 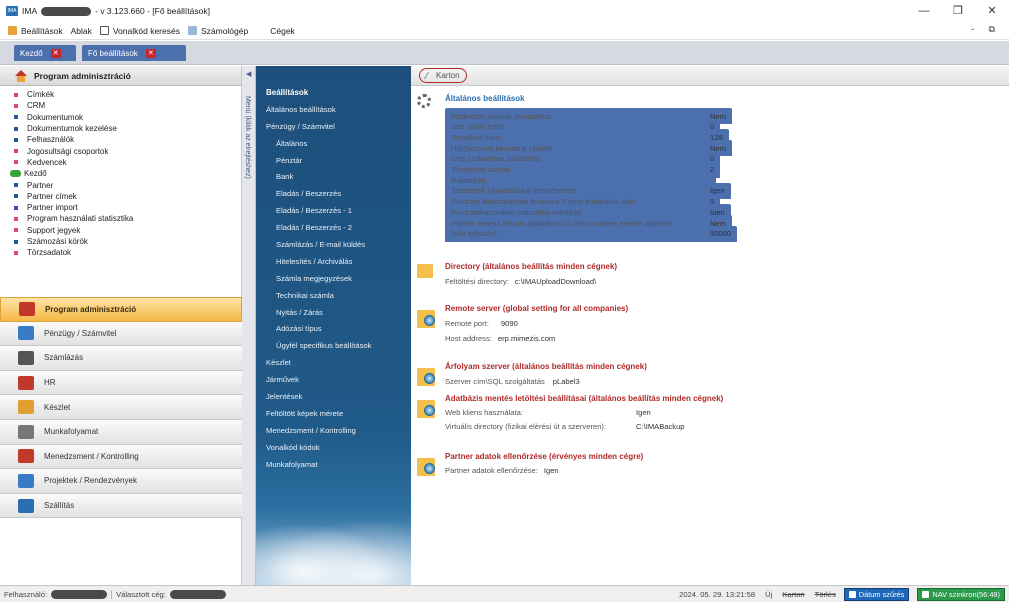 I want to click on menu-vonalkod-kereses: Vonalkód keresés, so click(x=139, y=31).